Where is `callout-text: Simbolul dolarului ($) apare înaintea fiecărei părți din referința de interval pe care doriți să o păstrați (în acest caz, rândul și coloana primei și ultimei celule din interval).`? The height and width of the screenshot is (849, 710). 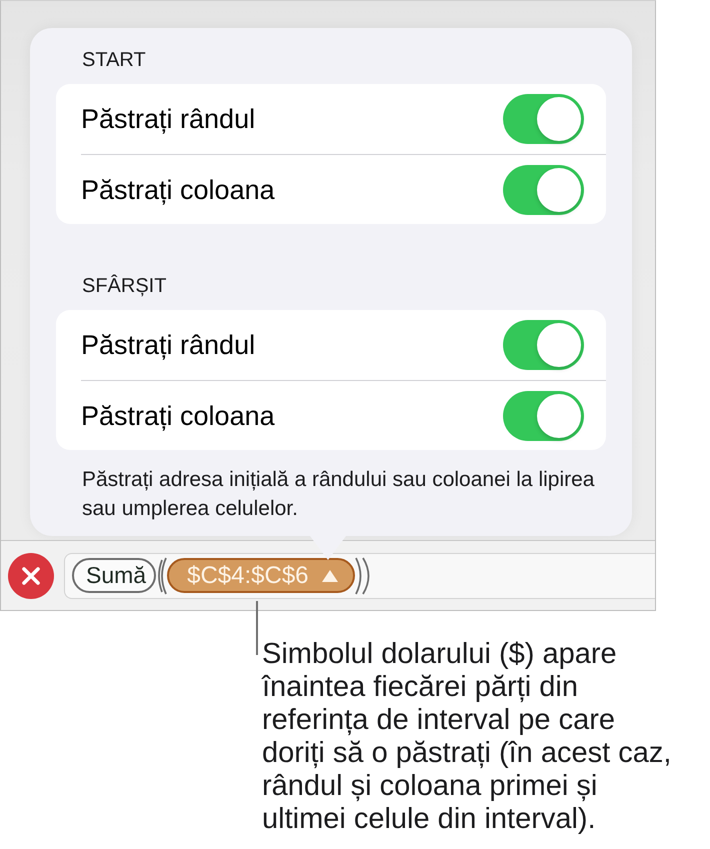
callout-text: Simbolul dolarului ($) apare înaintea fiecărei părți din referința de interval pe care doriți să o păstrați (în acest caz, rândul și coloana primei și ultimei celule din interval). is located at coordinates (467, 737).